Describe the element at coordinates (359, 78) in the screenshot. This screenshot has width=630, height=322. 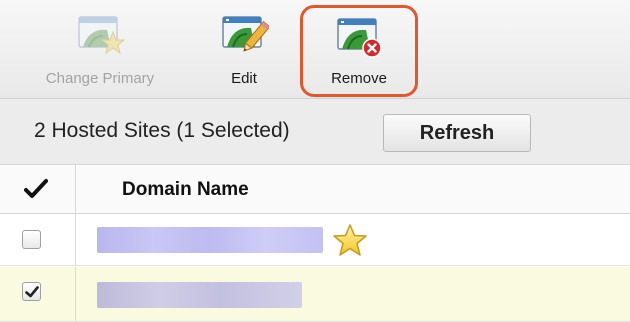
I see `remove-label: Remove` at that location.